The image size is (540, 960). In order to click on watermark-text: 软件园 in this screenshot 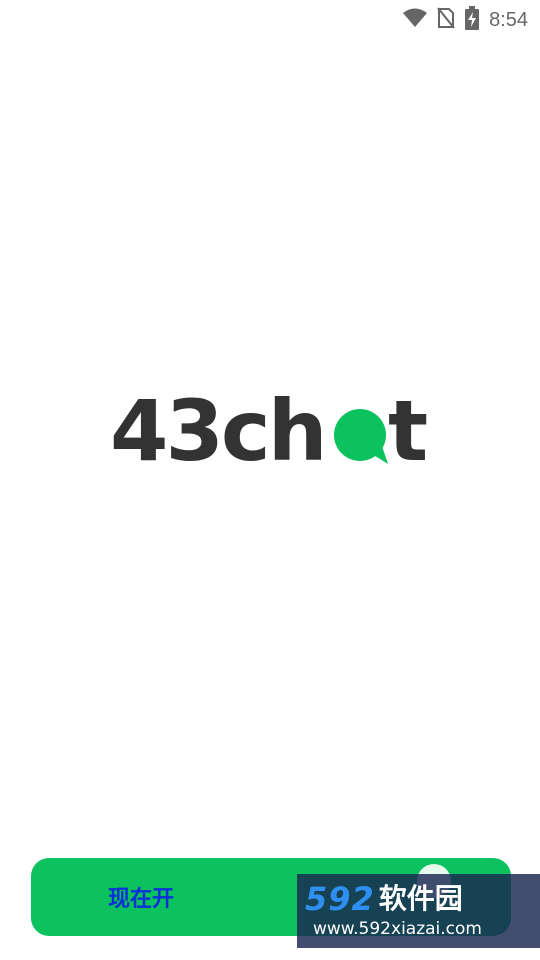, I will do `click(420, 898)`.